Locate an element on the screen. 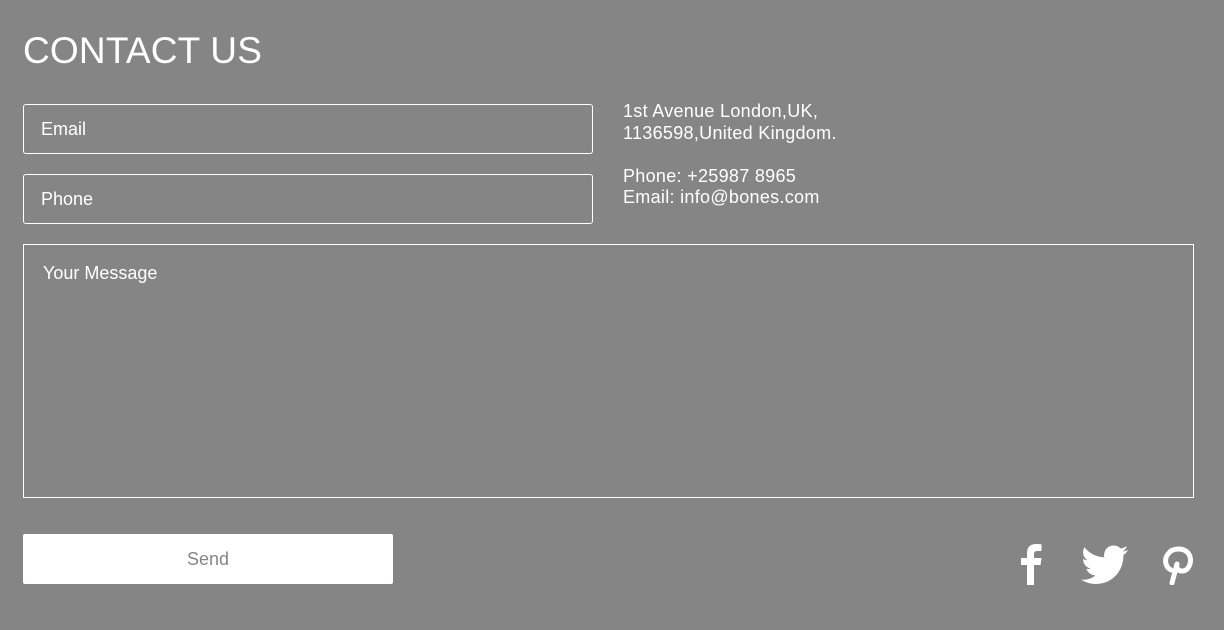 The image size is (1224, 630). address-line-1: 1st Avenue London,UK, is located at coordinates (721, 111).